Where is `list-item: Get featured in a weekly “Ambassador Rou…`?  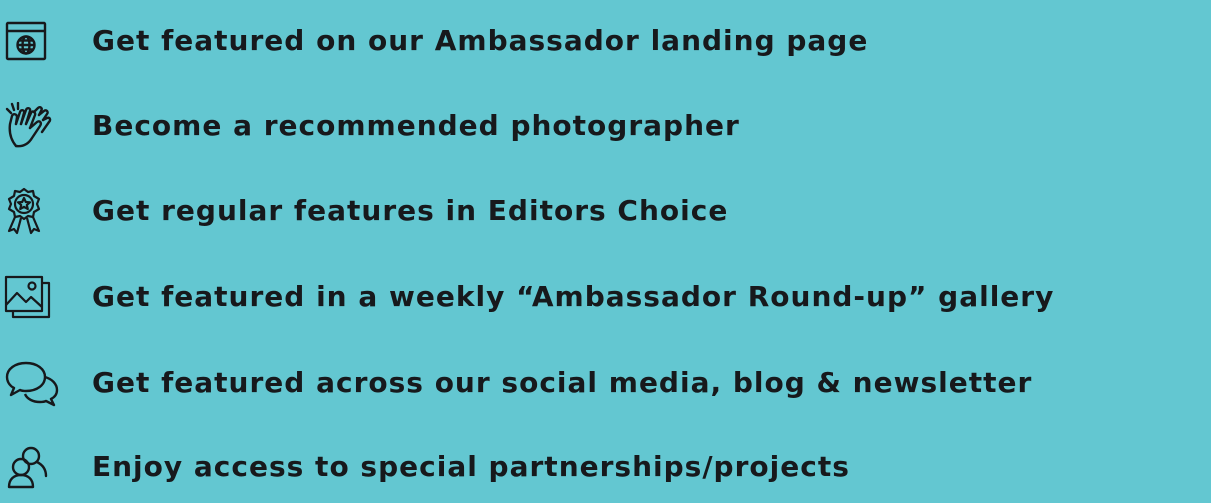
list-item: Get featured in a weekly “Ambassador Rou… is located at coordinates (605, 297).